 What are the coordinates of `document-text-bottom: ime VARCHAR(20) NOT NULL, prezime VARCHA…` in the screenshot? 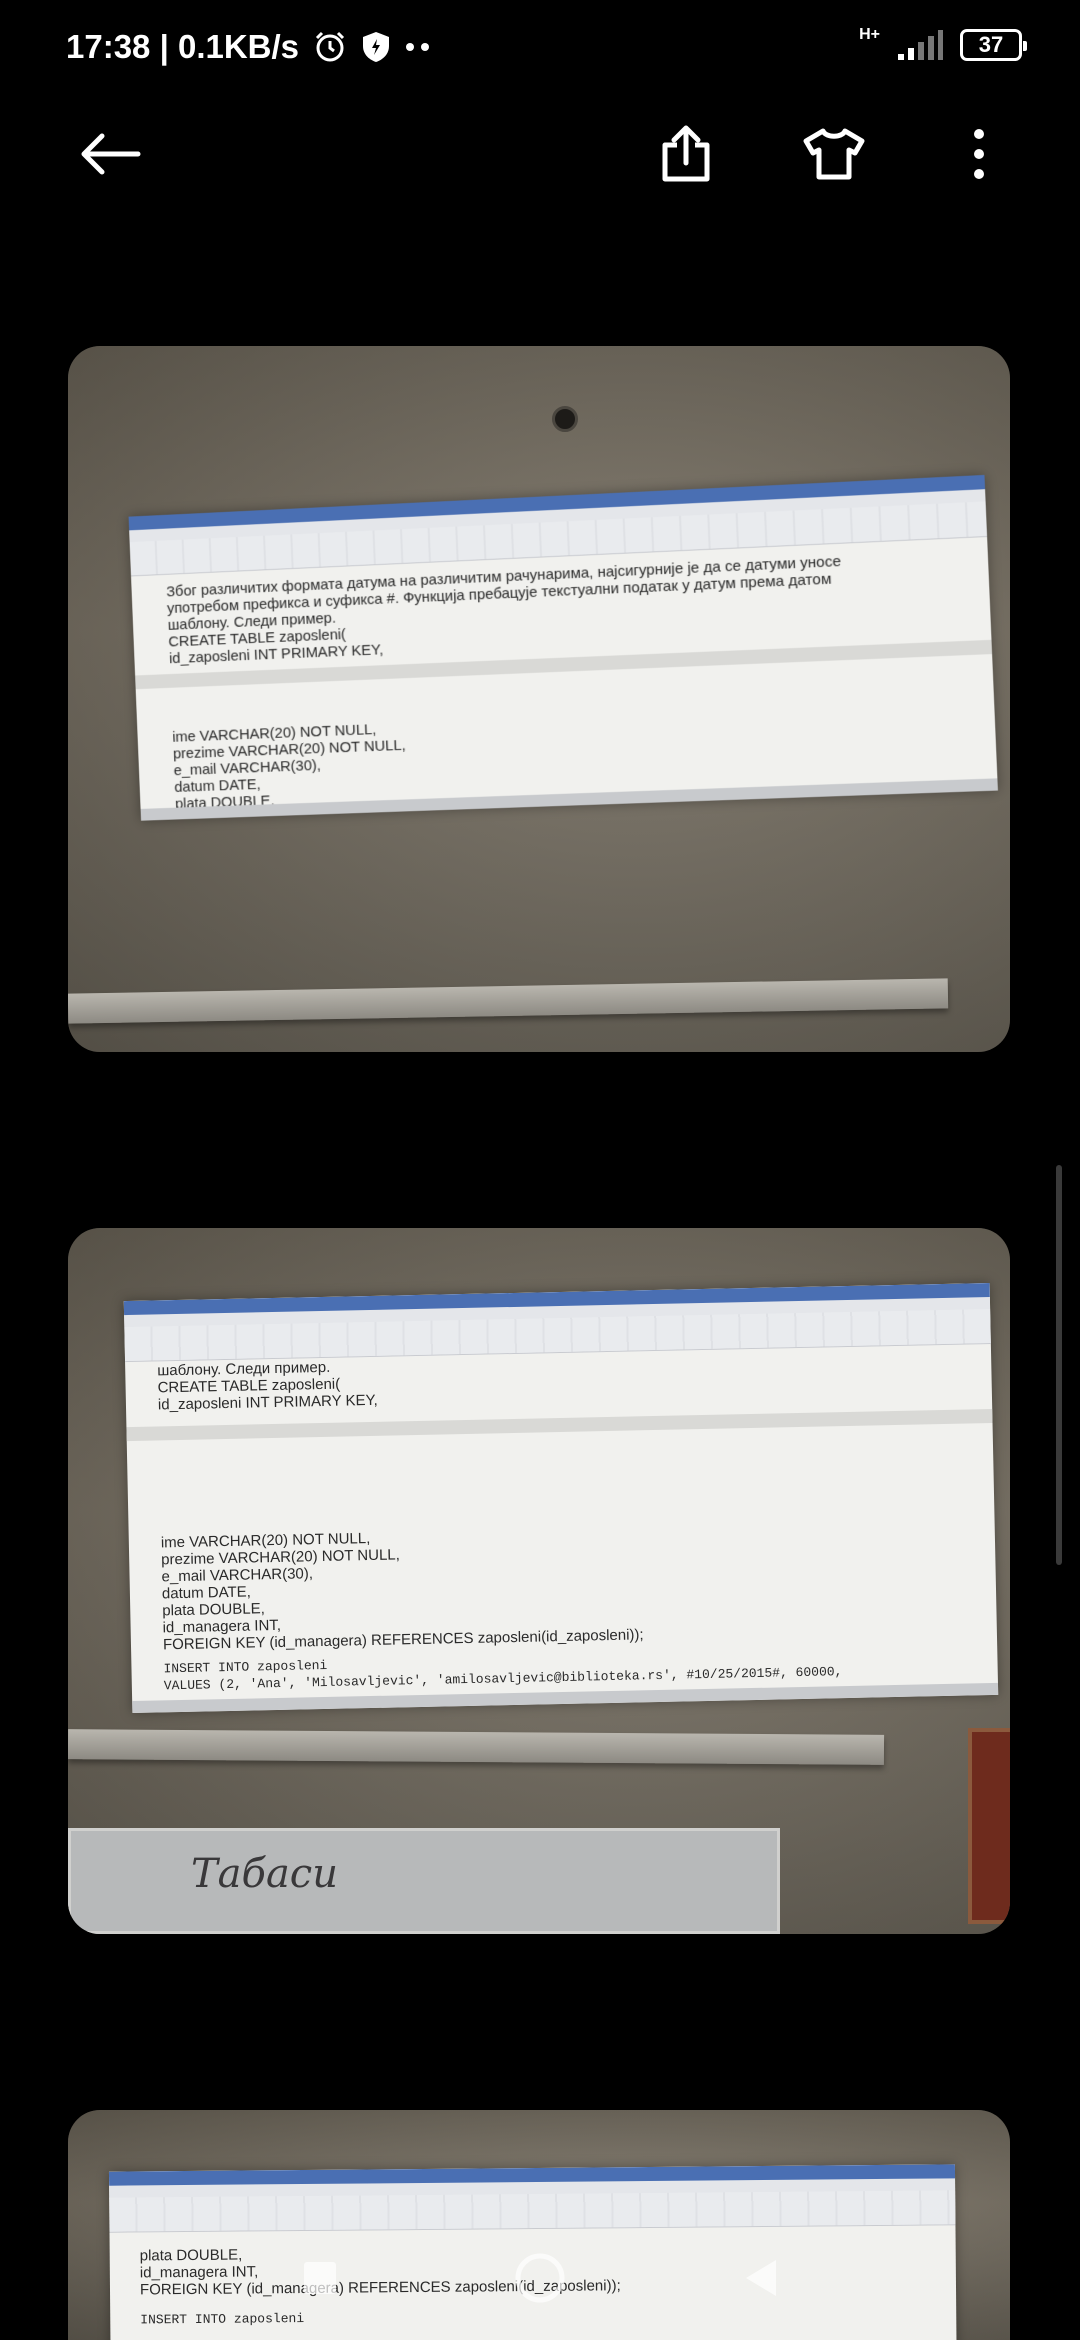 It's located at (402, 1592).